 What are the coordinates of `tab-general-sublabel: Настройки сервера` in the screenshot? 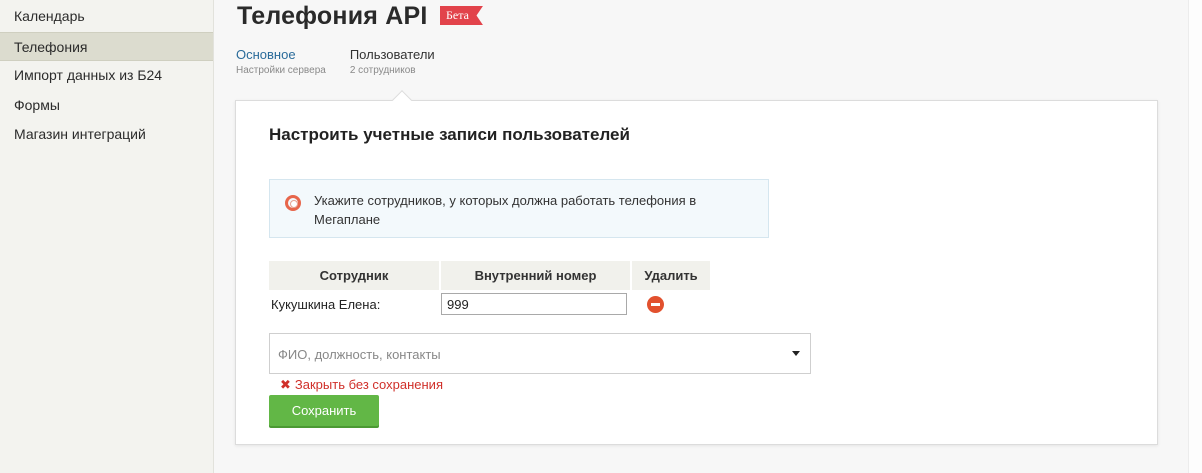 It's located at (281, 70).